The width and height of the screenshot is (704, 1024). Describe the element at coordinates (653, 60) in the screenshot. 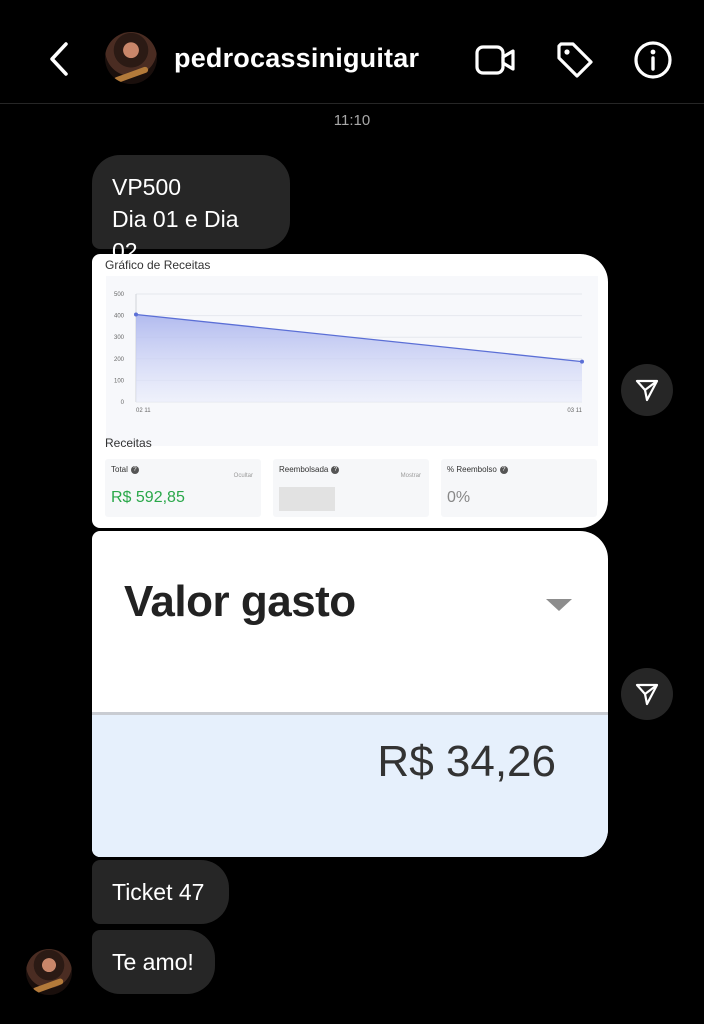

I see `info-icon` at that location.